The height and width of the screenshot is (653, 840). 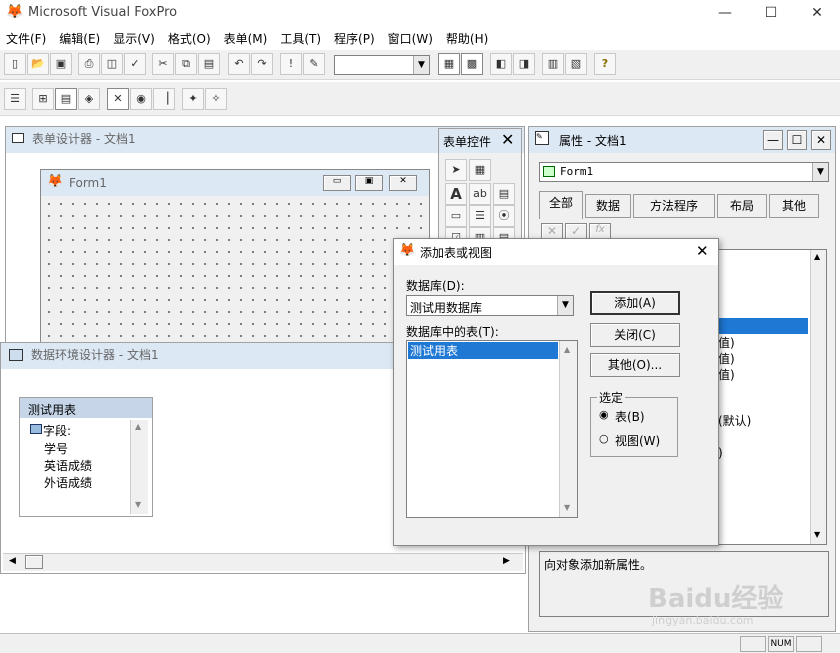 I want to click on form1-maximize: ▣, so click(x=369, y=183).